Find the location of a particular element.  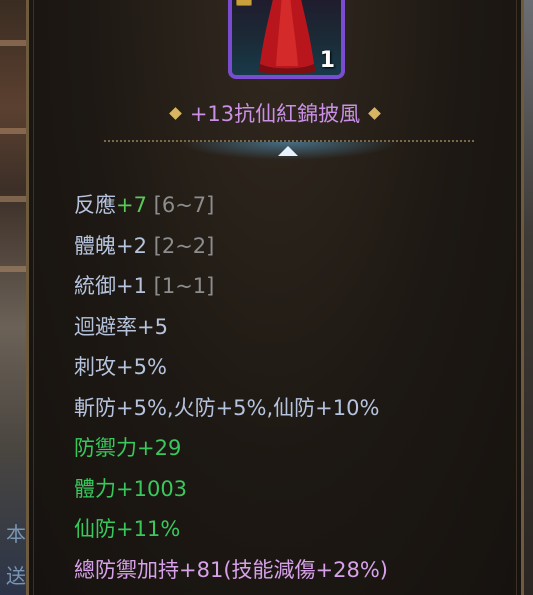

stat-row-set-bonus: 總防禦加持+81(技能減傷+28%) is located at coordinates (231, 569).